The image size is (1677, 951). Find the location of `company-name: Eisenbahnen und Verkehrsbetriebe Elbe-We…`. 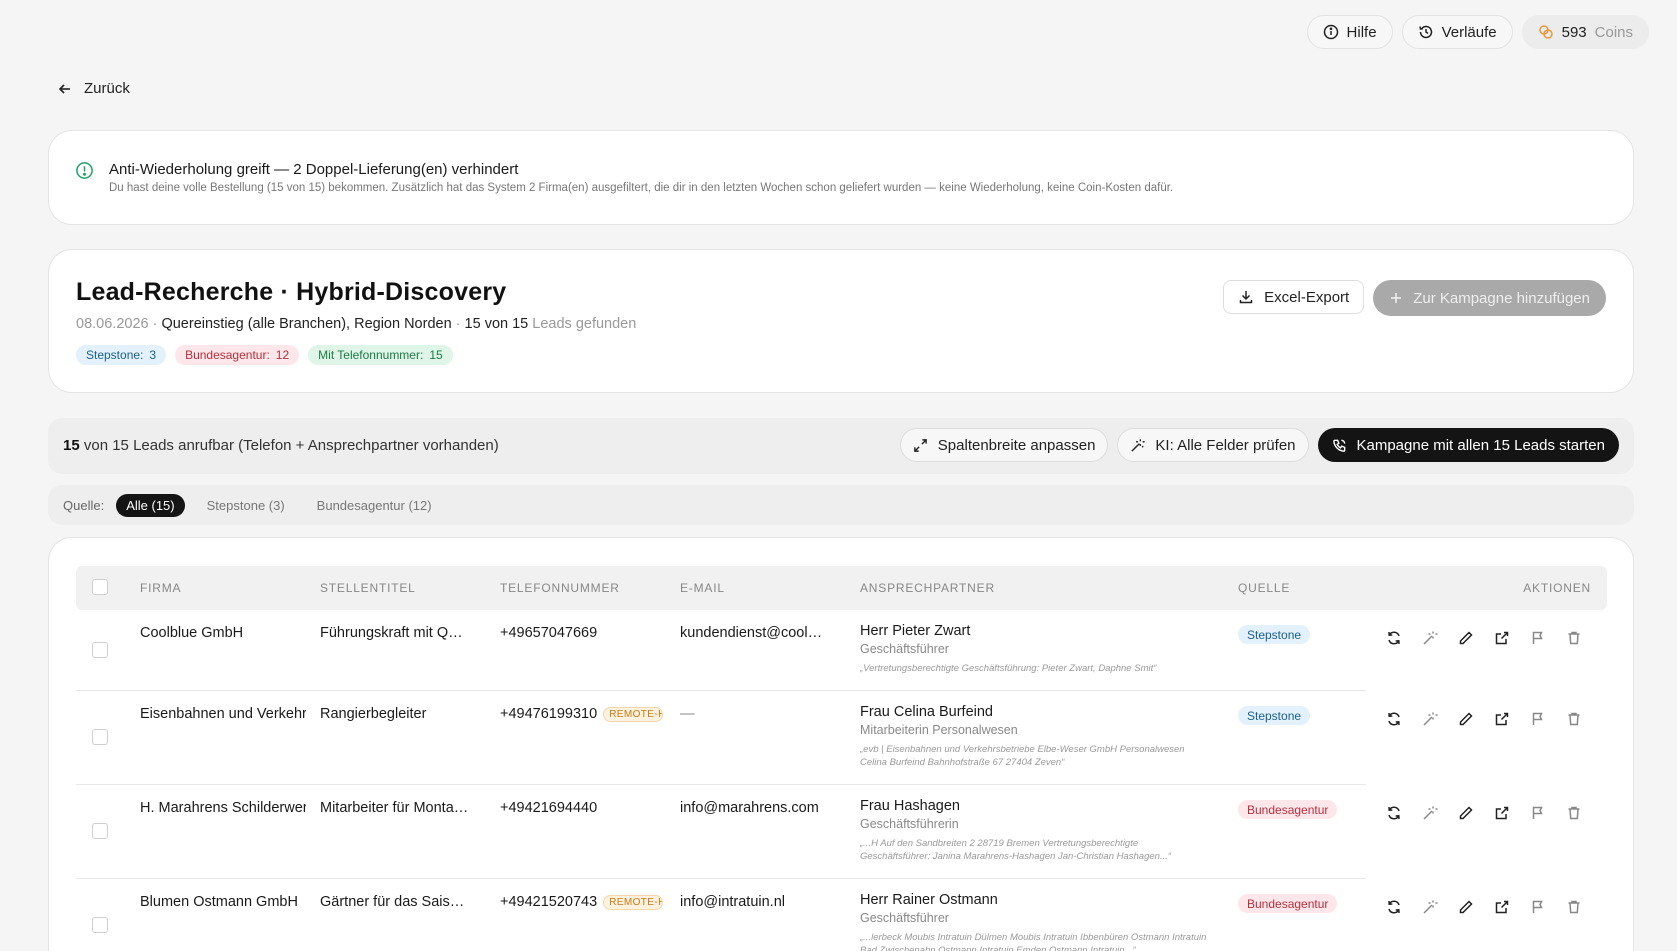

company-name: Eisenbahnen und Verkehrsbetriebe Elbe-We… is located at coordinates (223, 714).